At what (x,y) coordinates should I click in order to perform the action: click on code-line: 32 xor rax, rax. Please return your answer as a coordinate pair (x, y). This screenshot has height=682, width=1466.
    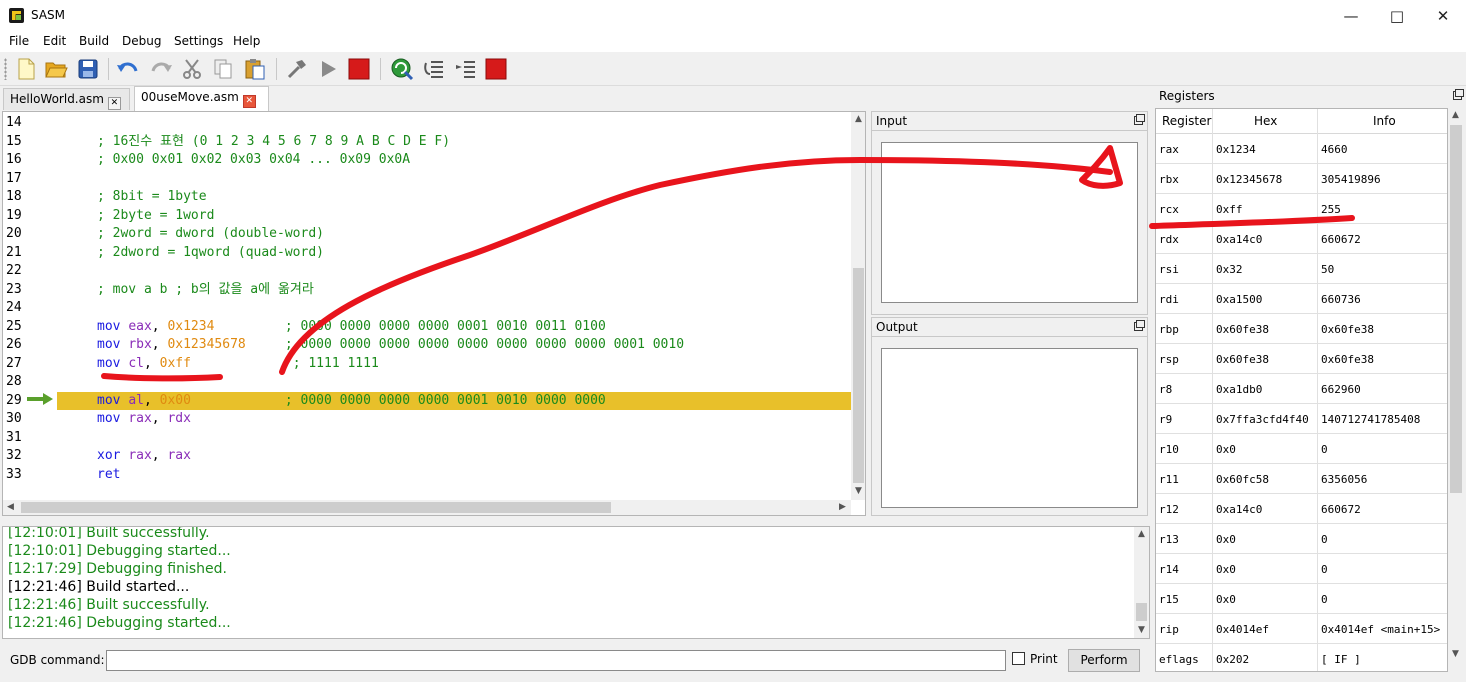
    Looking at the image, I should click on (427, 456).